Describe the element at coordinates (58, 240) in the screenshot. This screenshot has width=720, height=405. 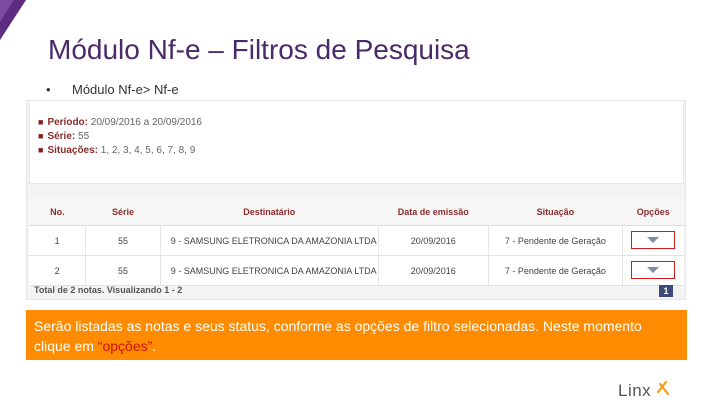
I see `cell-no: 1` at that location.